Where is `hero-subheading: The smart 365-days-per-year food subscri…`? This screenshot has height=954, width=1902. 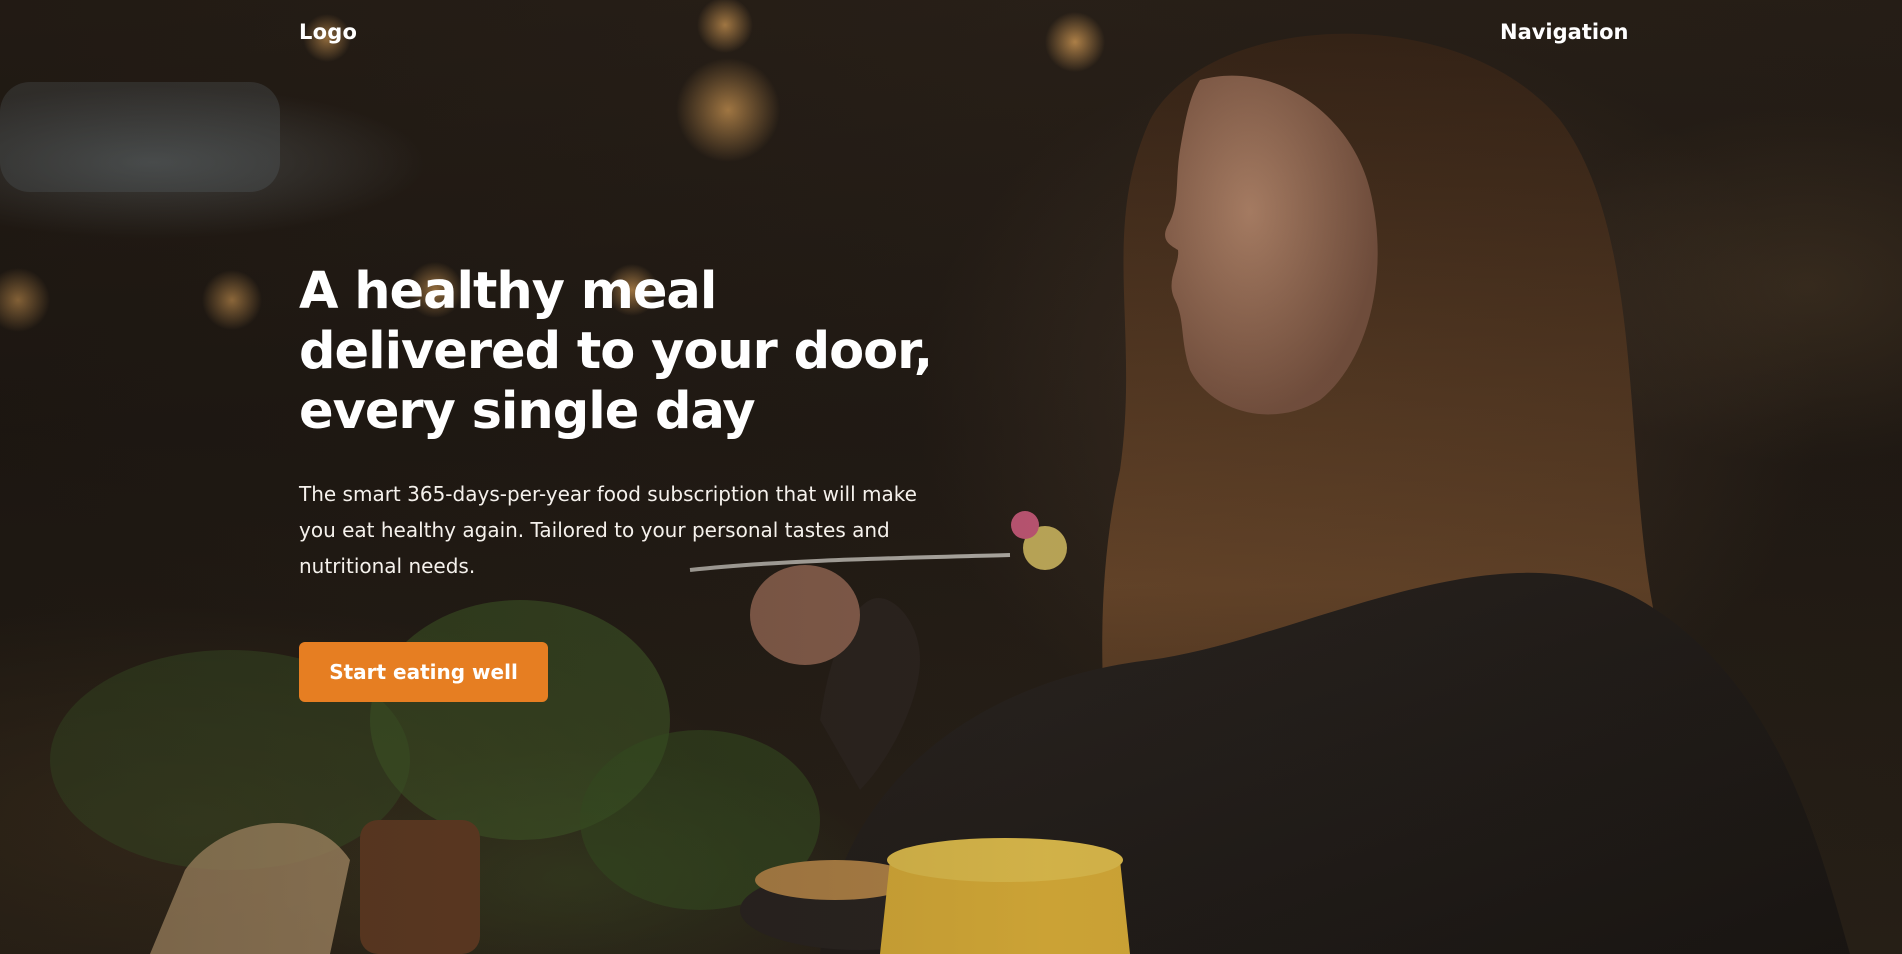
hero-subheading: The smart 365-days-per-year food subscri… is located at coordinates (608, 530).